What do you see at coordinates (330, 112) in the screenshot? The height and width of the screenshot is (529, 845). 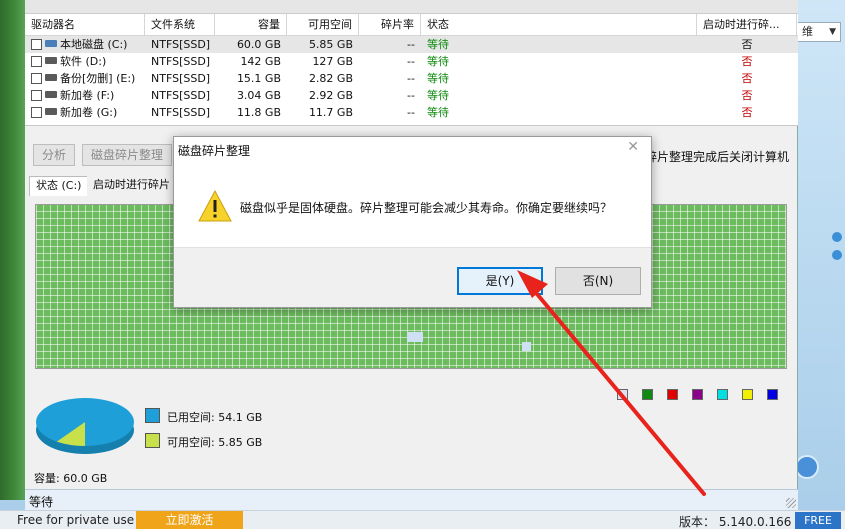 I see `cell-free: 11.7 GB` at bounding box center [330, 112].